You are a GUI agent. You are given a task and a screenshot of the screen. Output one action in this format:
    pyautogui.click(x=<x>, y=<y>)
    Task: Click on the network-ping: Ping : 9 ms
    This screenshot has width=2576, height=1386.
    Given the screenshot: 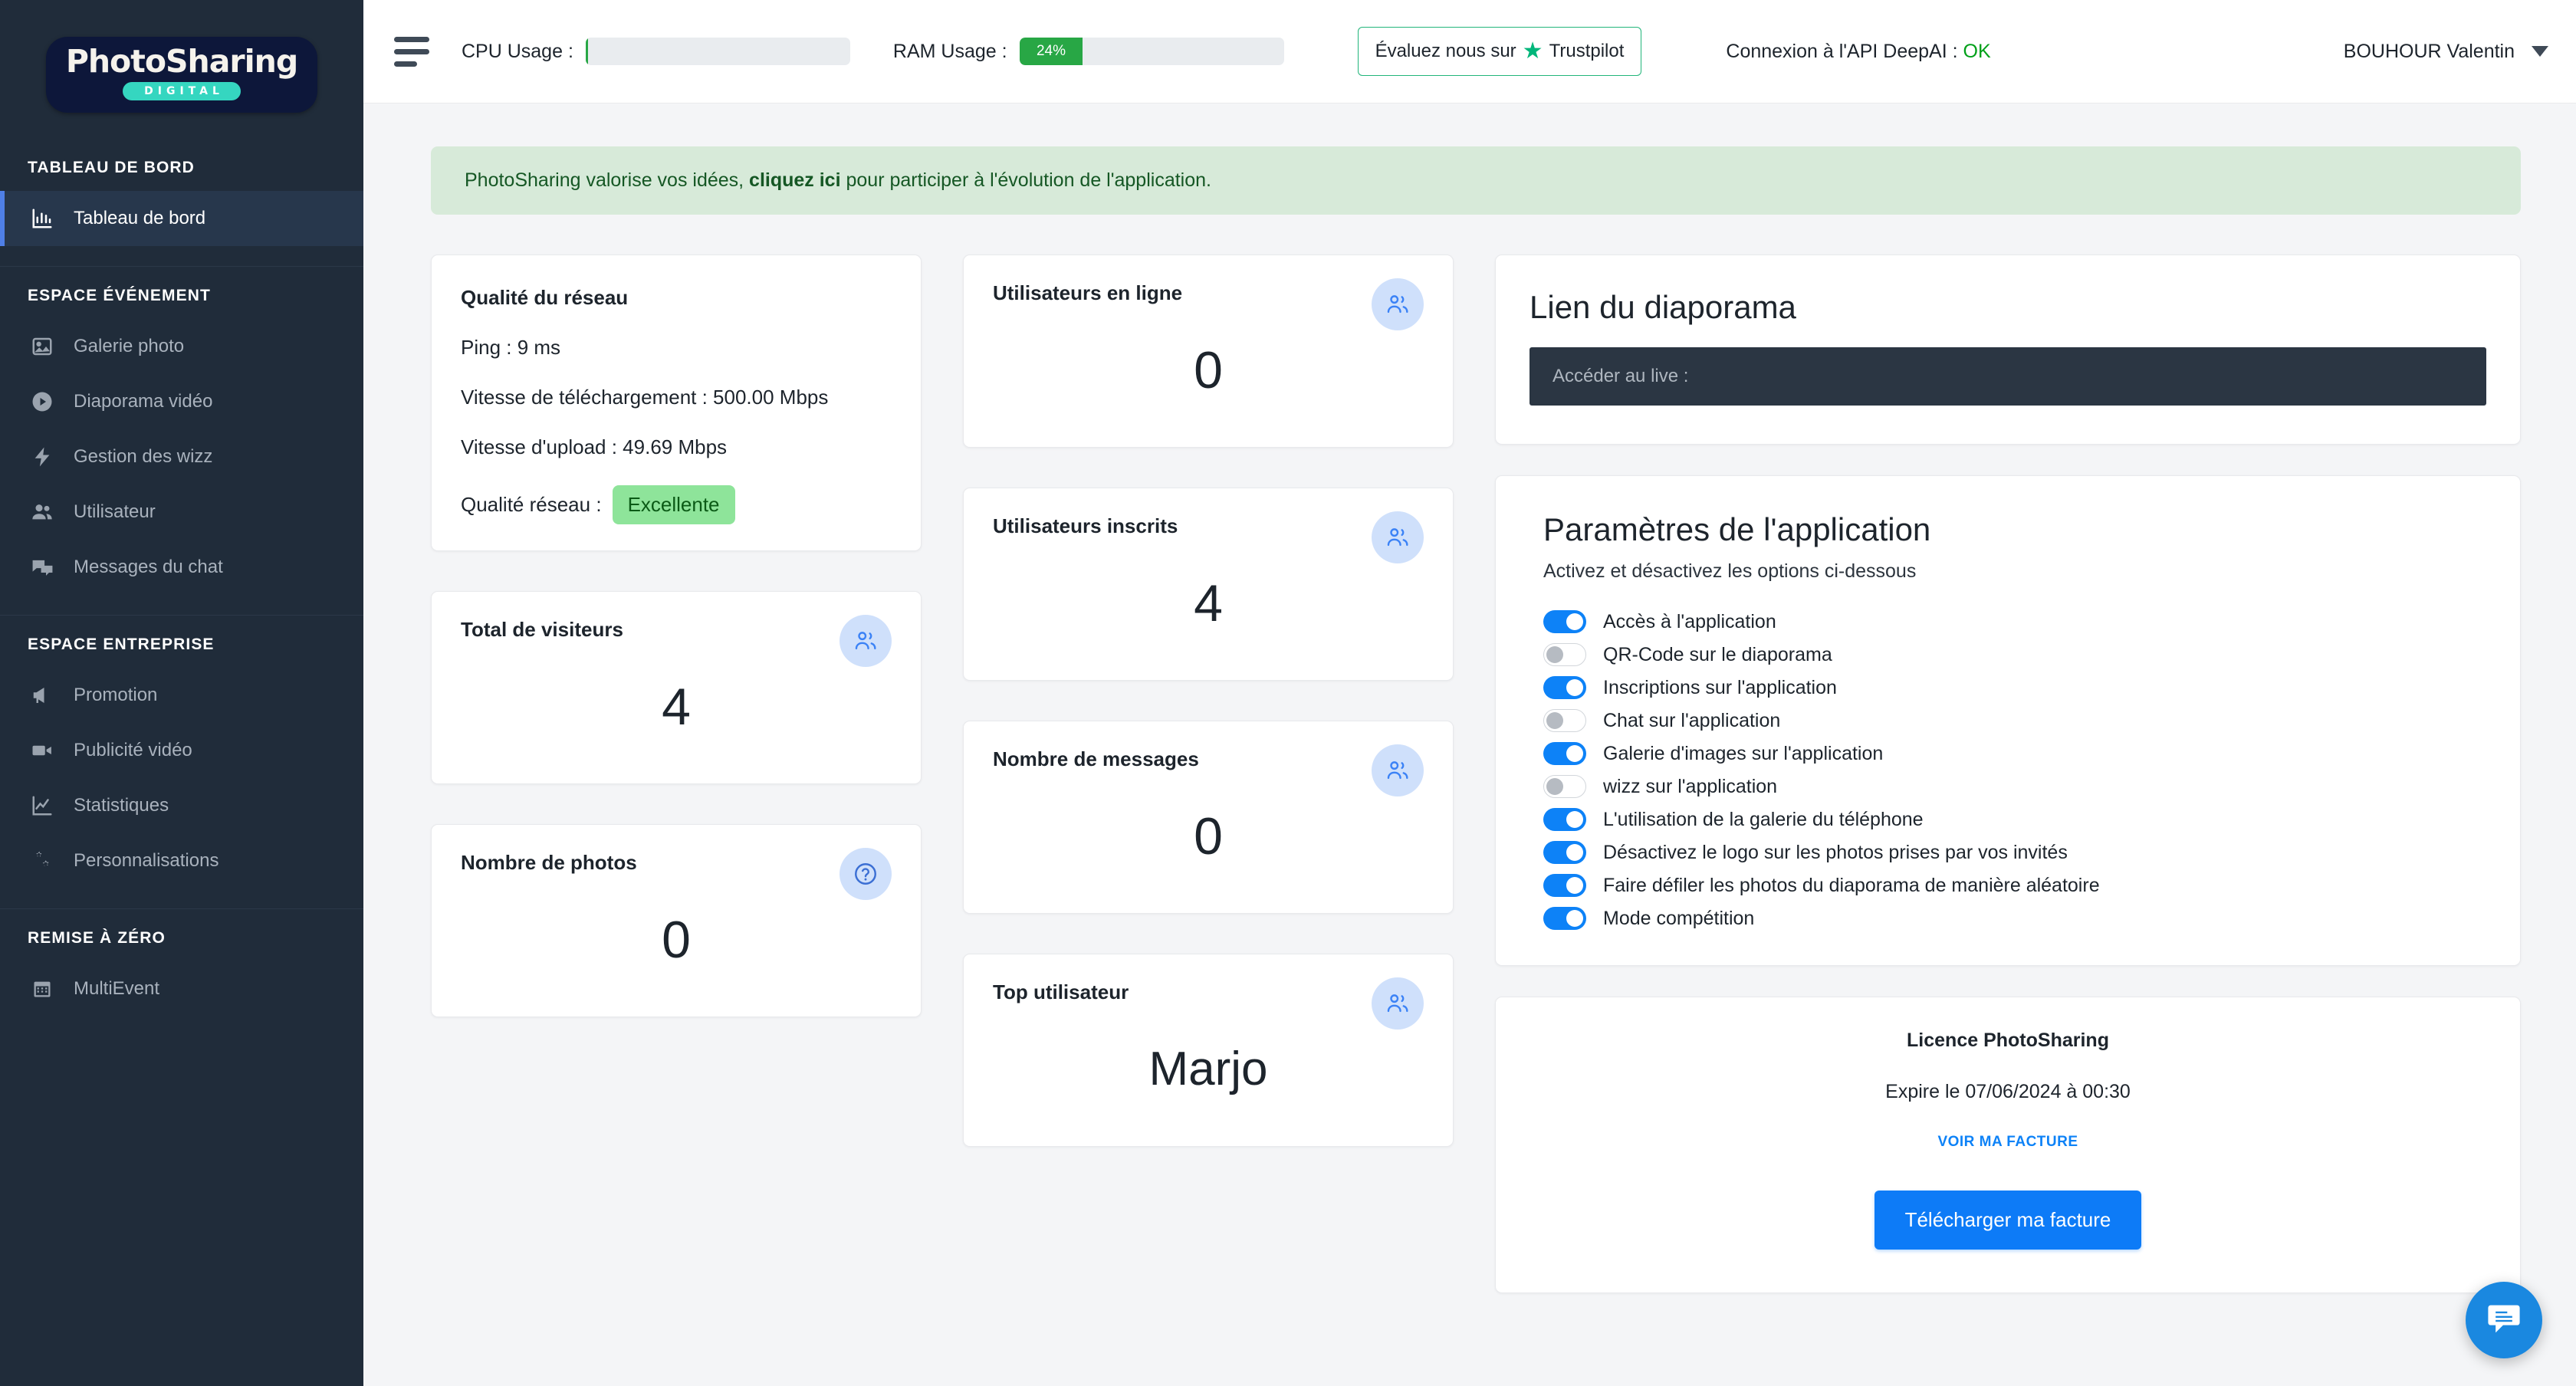 What is the action you would take?
    pyautogui.click(x=511, y=347)
    